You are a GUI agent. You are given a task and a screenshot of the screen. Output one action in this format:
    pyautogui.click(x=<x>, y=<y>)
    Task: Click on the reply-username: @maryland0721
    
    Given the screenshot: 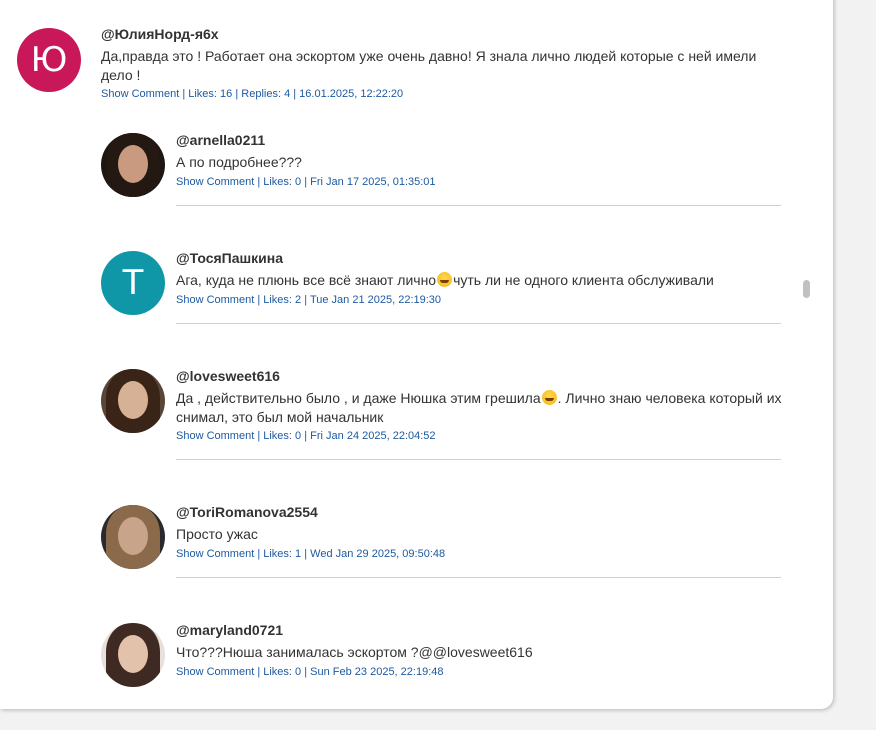 What is the action you would take?
    pyautogui.click(x=229, y=630)
    